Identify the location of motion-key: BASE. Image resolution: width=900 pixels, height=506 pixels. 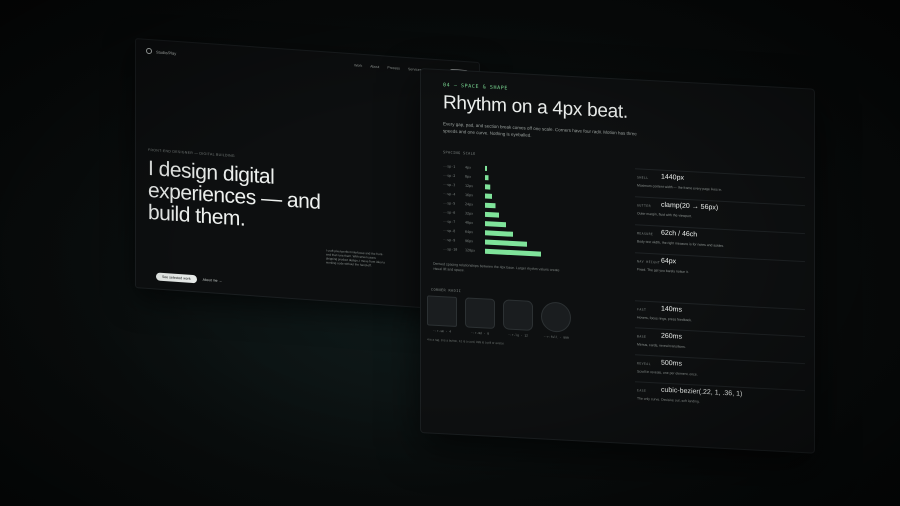
(642, 336).